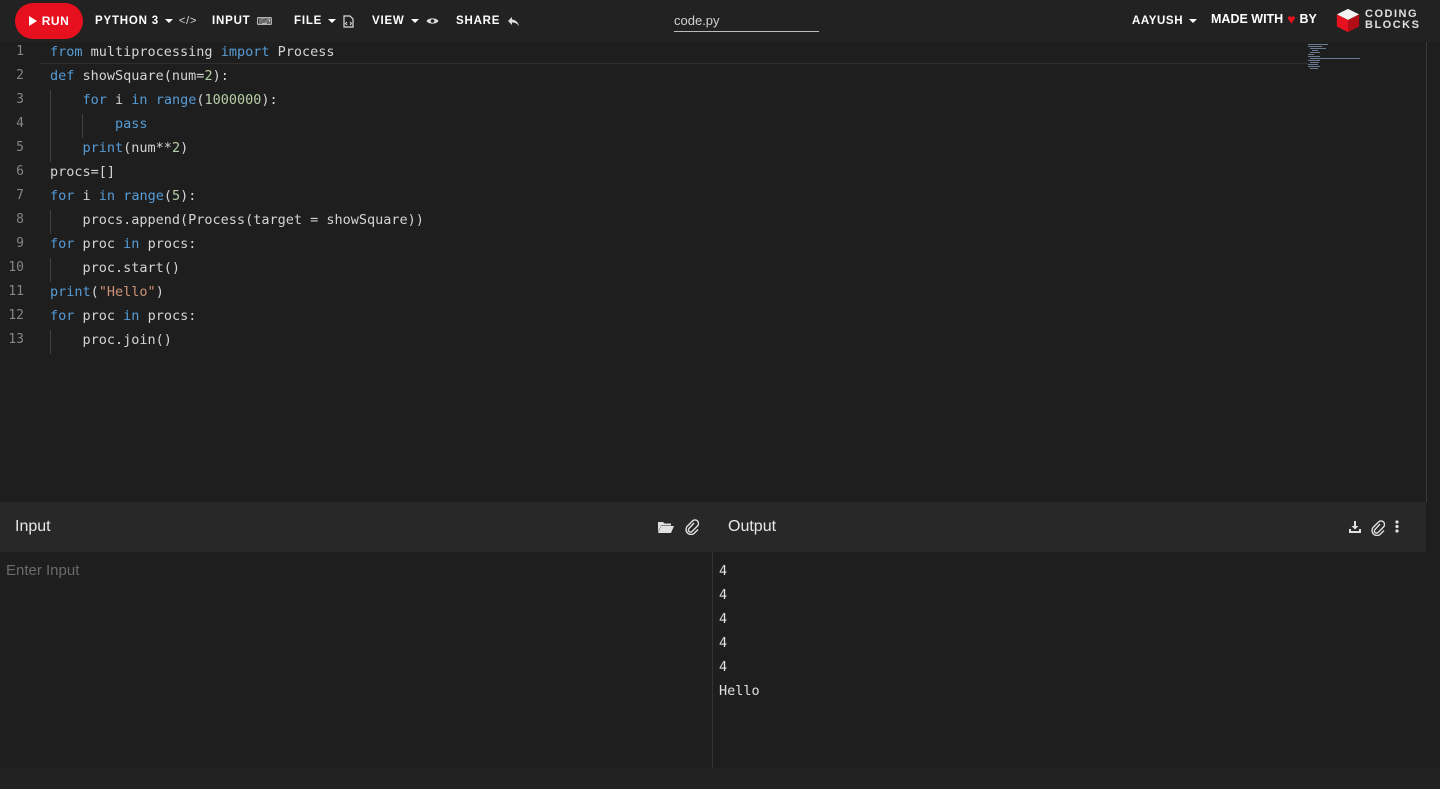  I want to click on filename-input, so click(746, 21).